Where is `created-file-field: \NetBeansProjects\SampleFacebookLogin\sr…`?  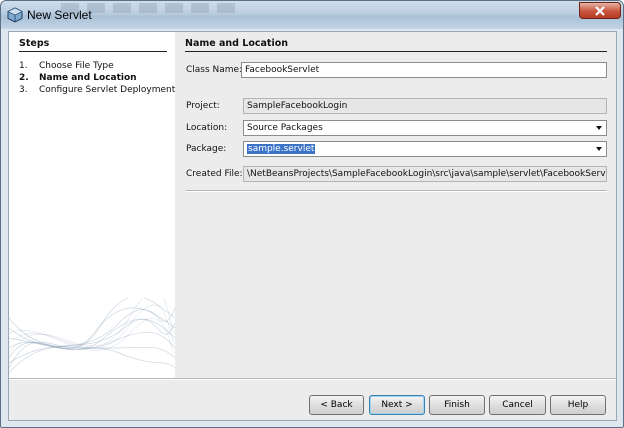
created-file-field: \NetBeansProjects\SampleFacebookLogin\sr… is located at coordinates (425, 174).